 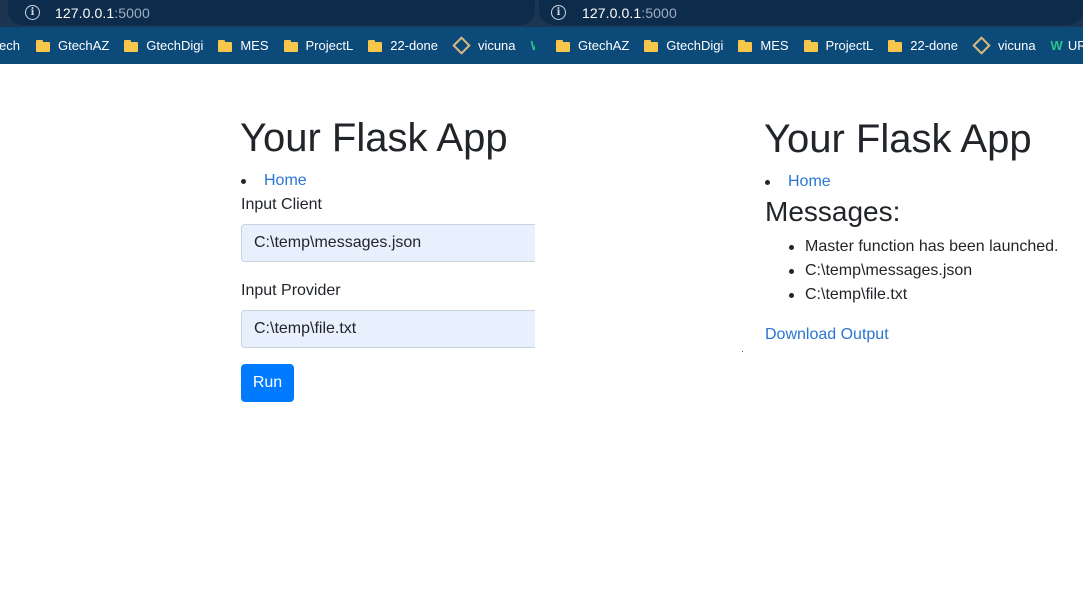 What do you see at coordinates (291, 290) in the screenshot?
I see `input-provider-label: Input Provider` at bounding box center [291, 290].